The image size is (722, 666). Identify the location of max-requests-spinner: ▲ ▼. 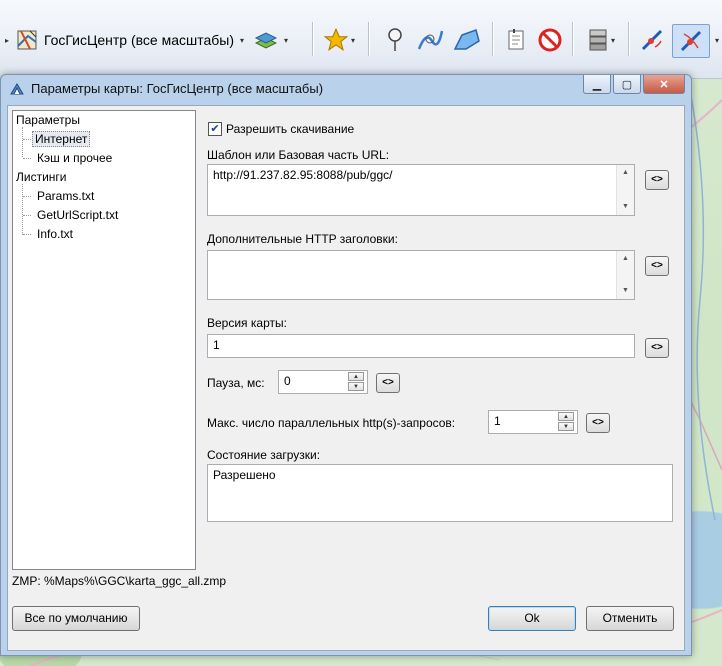
(566, 422).